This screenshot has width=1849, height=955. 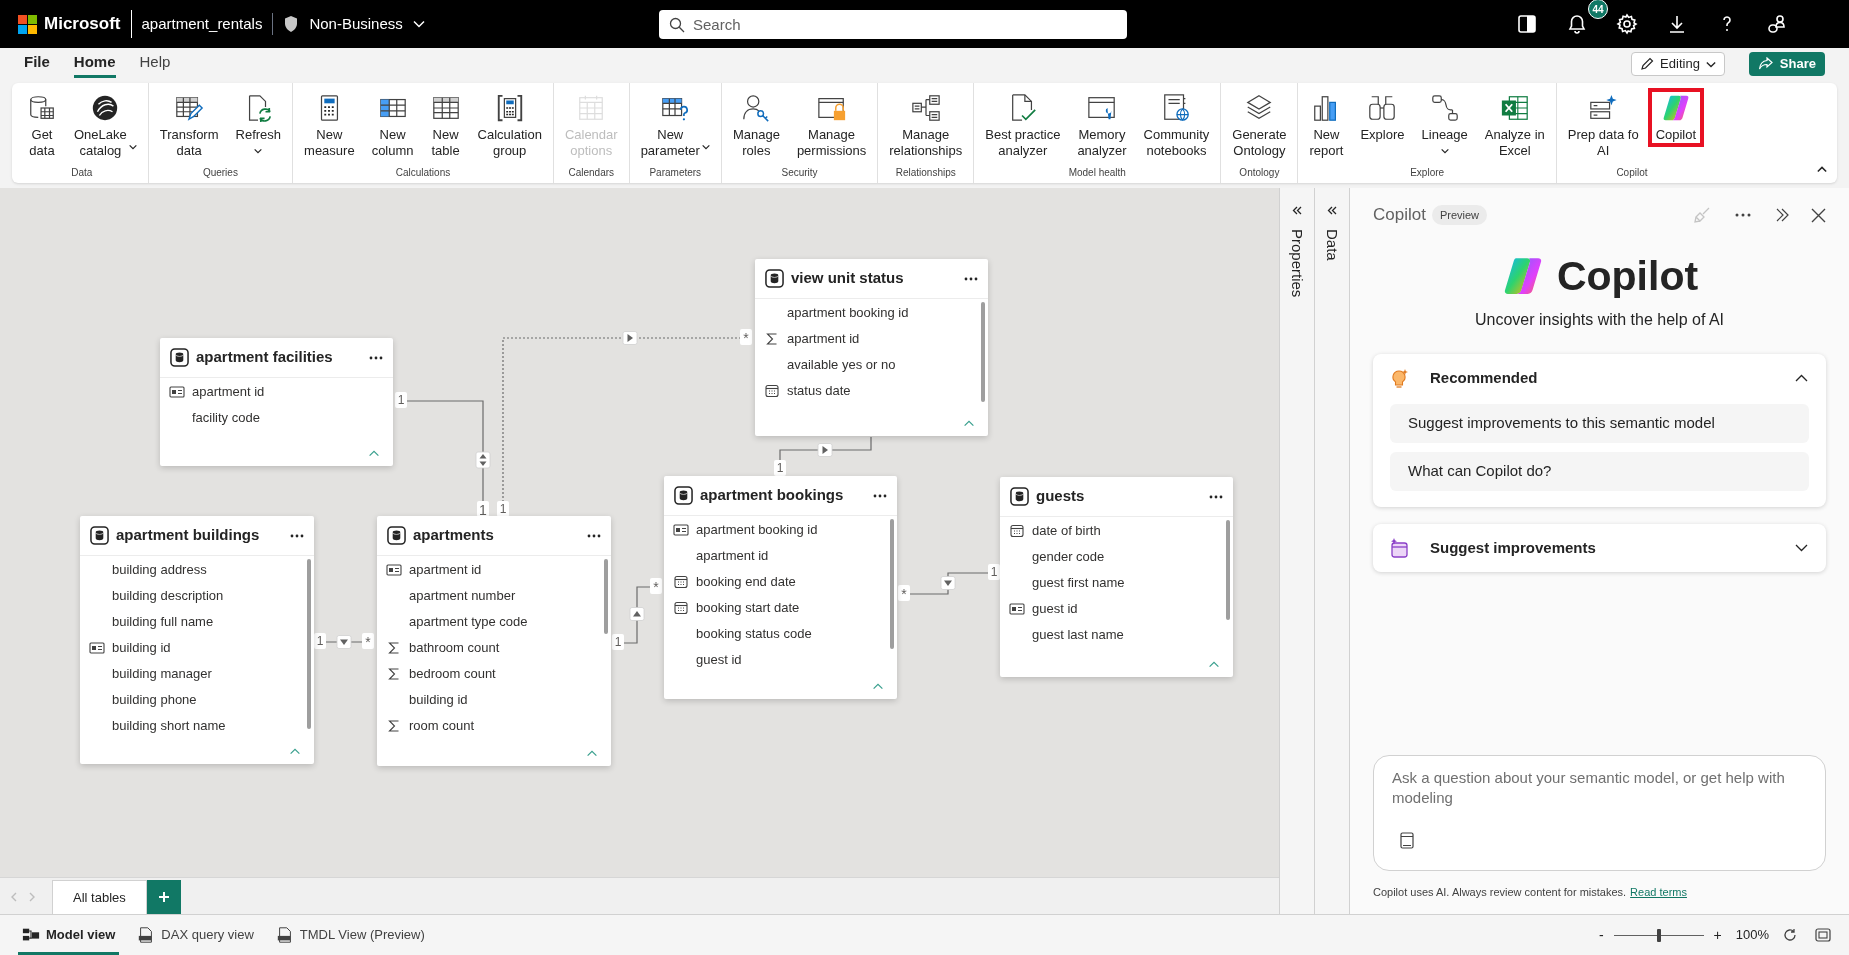 What do you see at coordinates (197, 640) in the screenshot?
I see `table-card: apartment buildings building address building description building full name building id building manager building phone building short name` at bounding box center [197, 640].